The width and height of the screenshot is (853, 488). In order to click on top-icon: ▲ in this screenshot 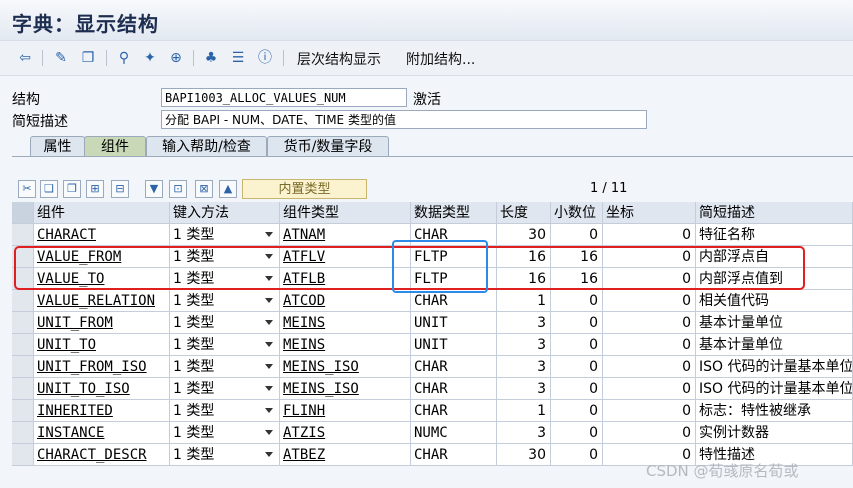, I will do `click(228, 189)`.